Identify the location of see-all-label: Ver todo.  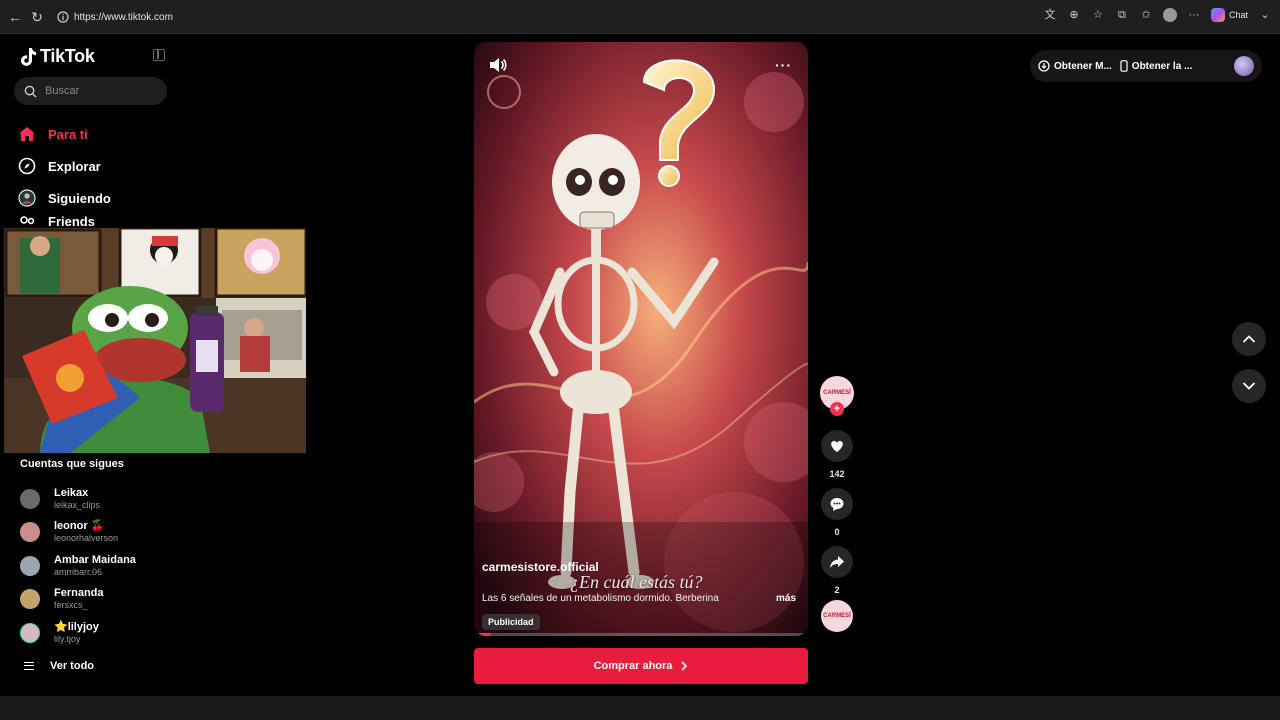
(72, 665).